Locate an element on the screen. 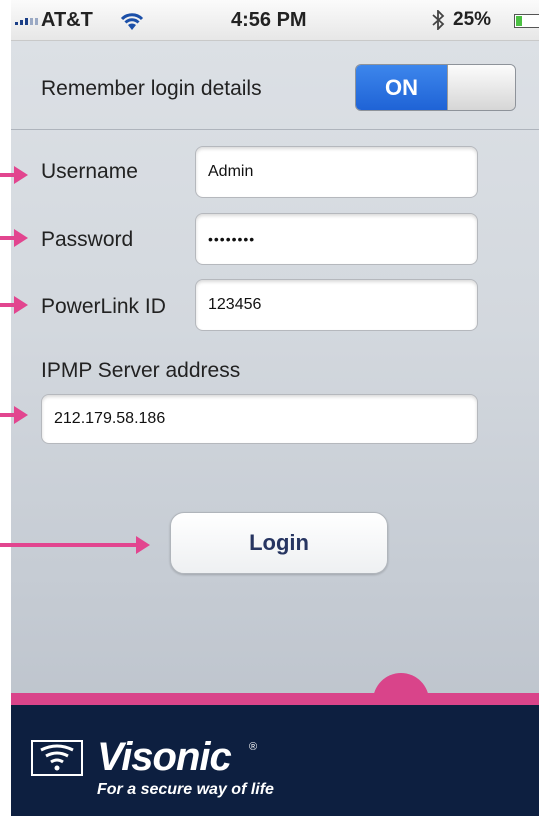  visonic-logo-icon is located at coordinates (57, 758).